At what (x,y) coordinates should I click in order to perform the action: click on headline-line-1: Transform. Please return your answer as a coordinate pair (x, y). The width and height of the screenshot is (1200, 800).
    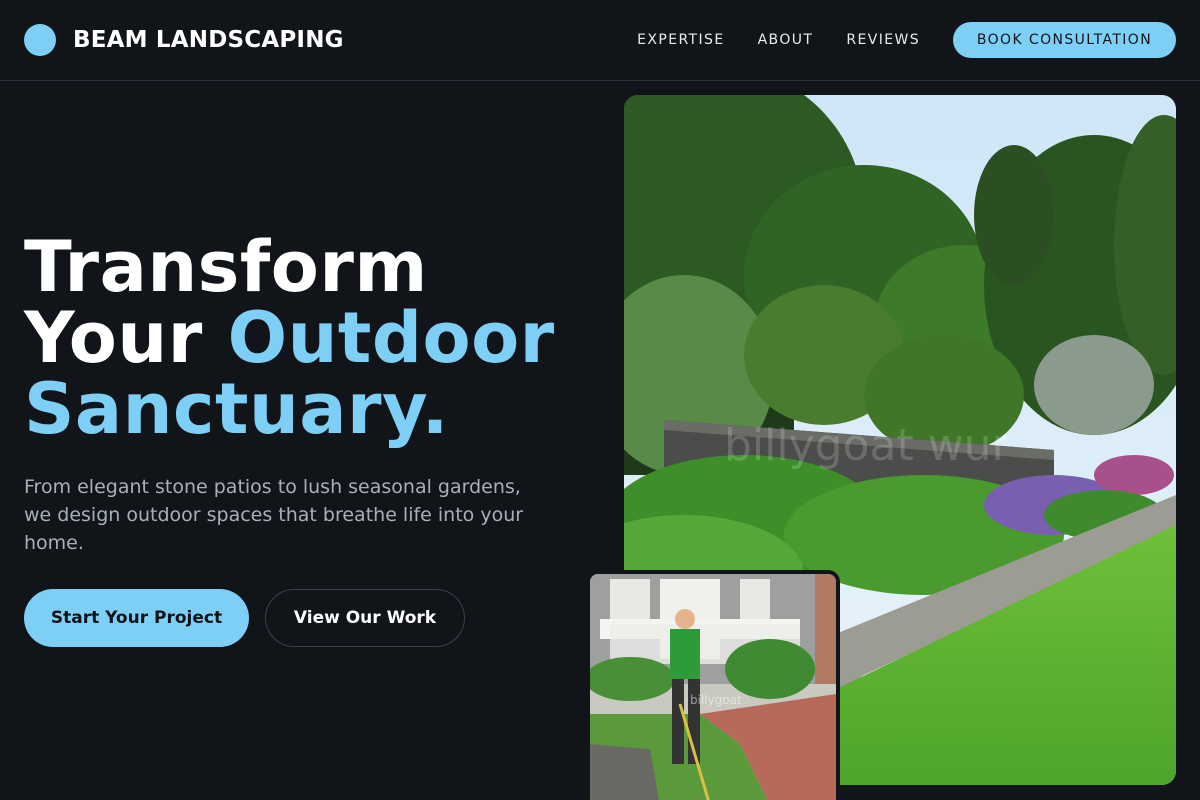
    Looking at the image, I should click on (226, 267).